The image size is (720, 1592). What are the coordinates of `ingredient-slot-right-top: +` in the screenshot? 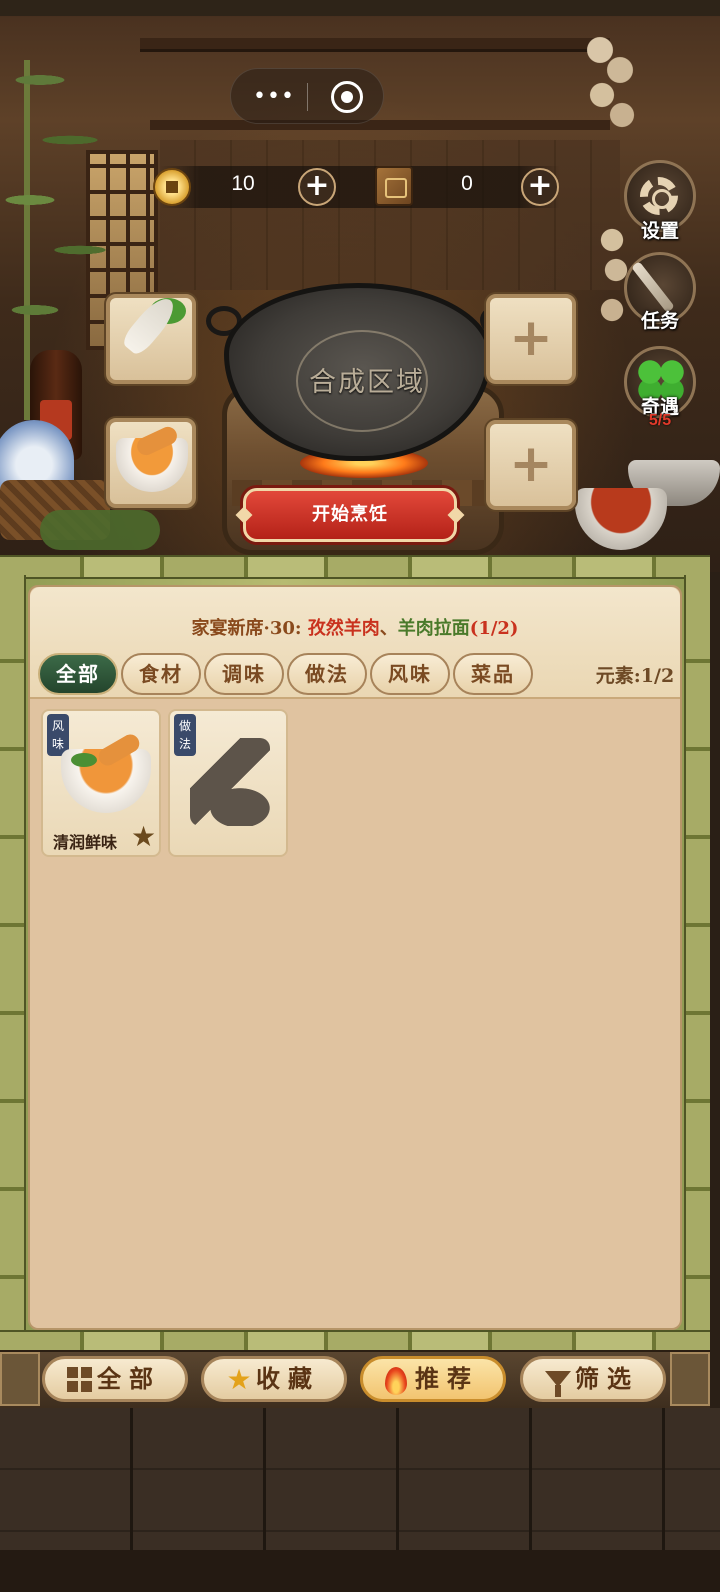 It's located at (531, 339).